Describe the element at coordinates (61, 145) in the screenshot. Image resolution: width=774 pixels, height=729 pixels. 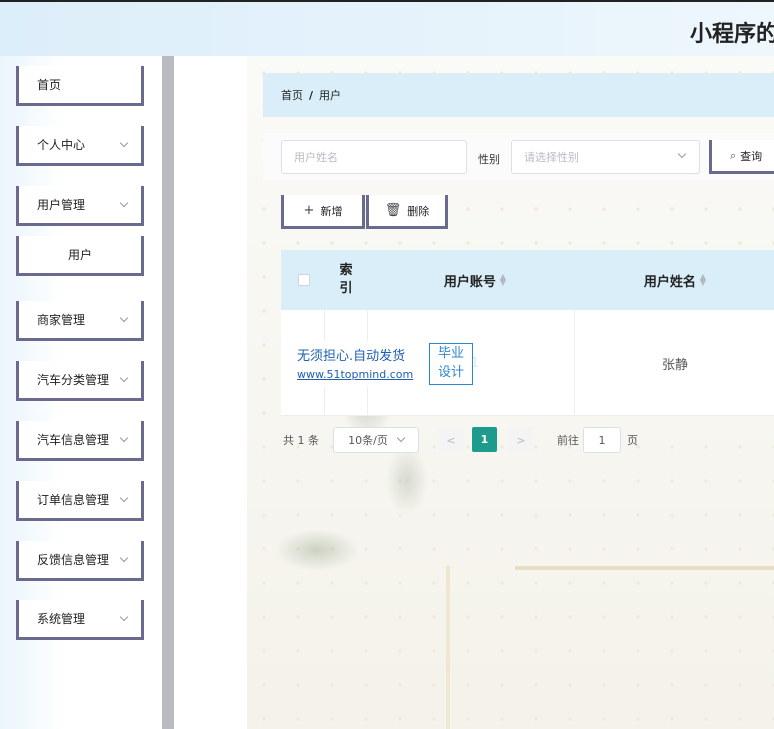
I see `sidebar-item-label: 个人中心` at that location.